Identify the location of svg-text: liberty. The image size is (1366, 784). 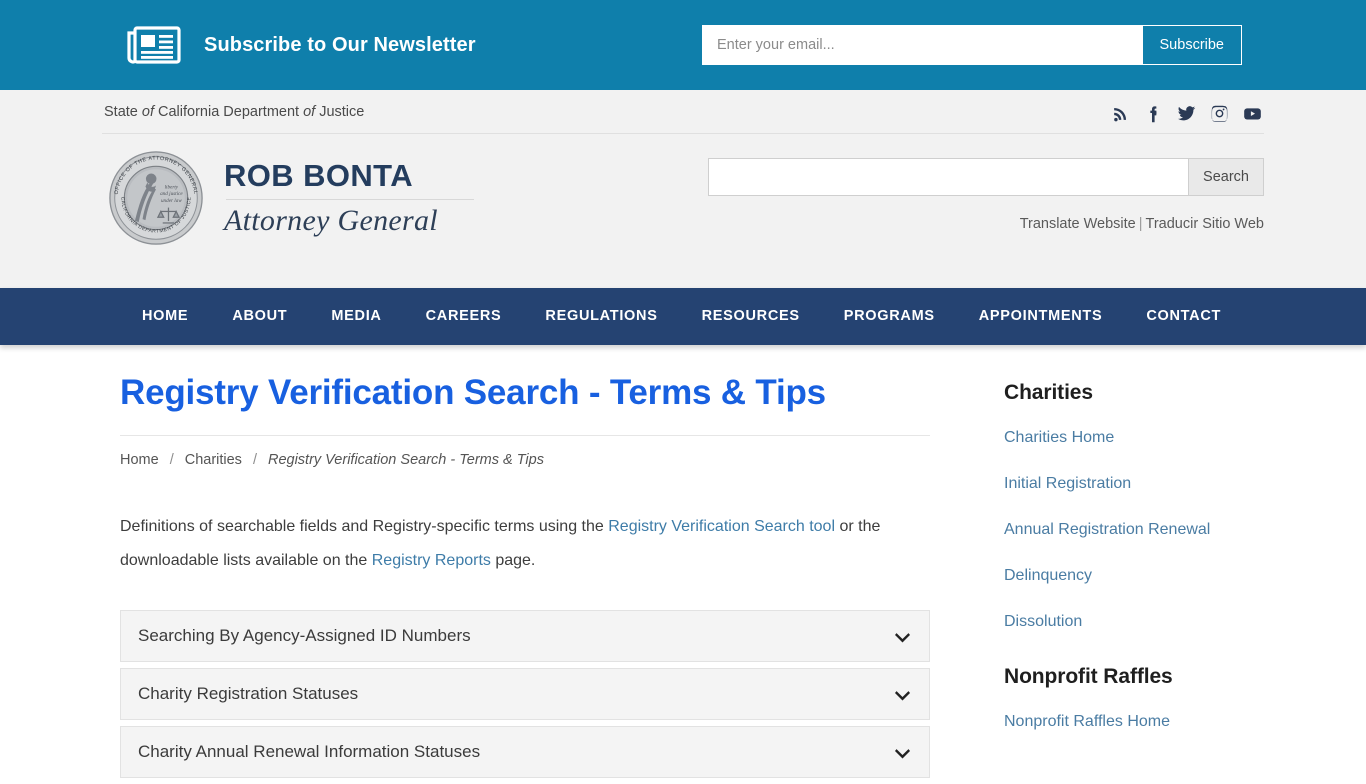
(172, 187).